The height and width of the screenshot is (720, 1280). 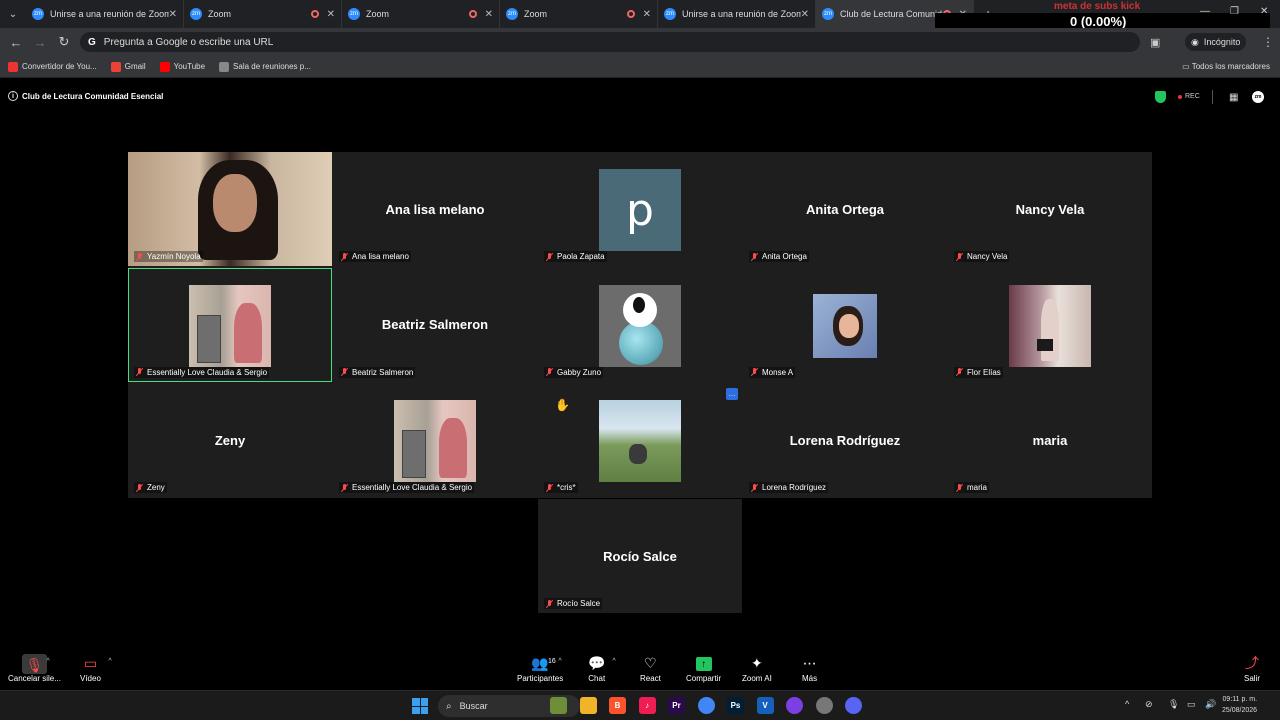 What do you see at coordinates (420, 706) in the screenshot?
I see `windows-start-icon` at bounding box center [420, 706].